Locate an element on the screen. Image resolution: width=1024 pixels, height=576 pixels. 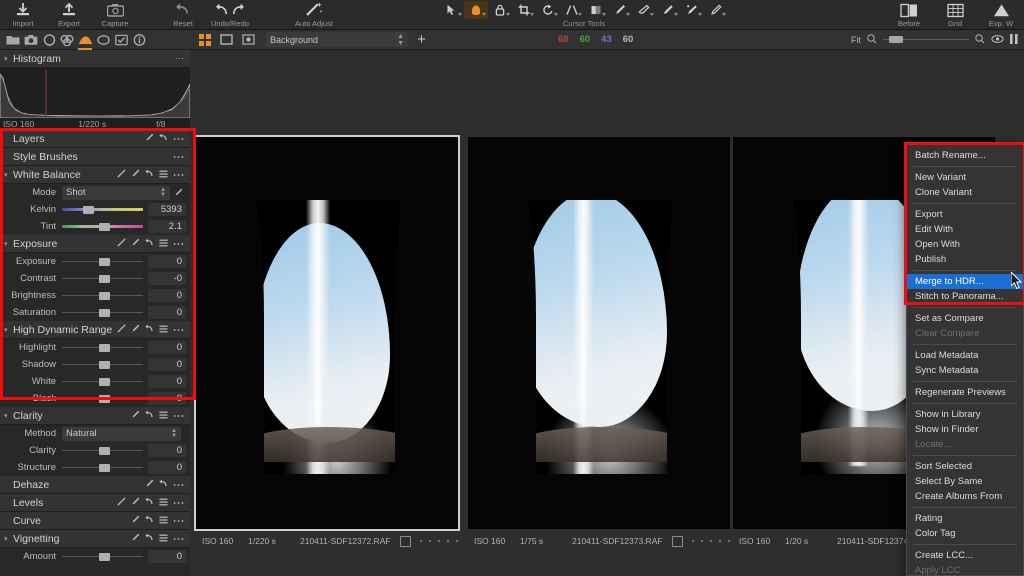
slider-amount is located at coordinates (102, 557).